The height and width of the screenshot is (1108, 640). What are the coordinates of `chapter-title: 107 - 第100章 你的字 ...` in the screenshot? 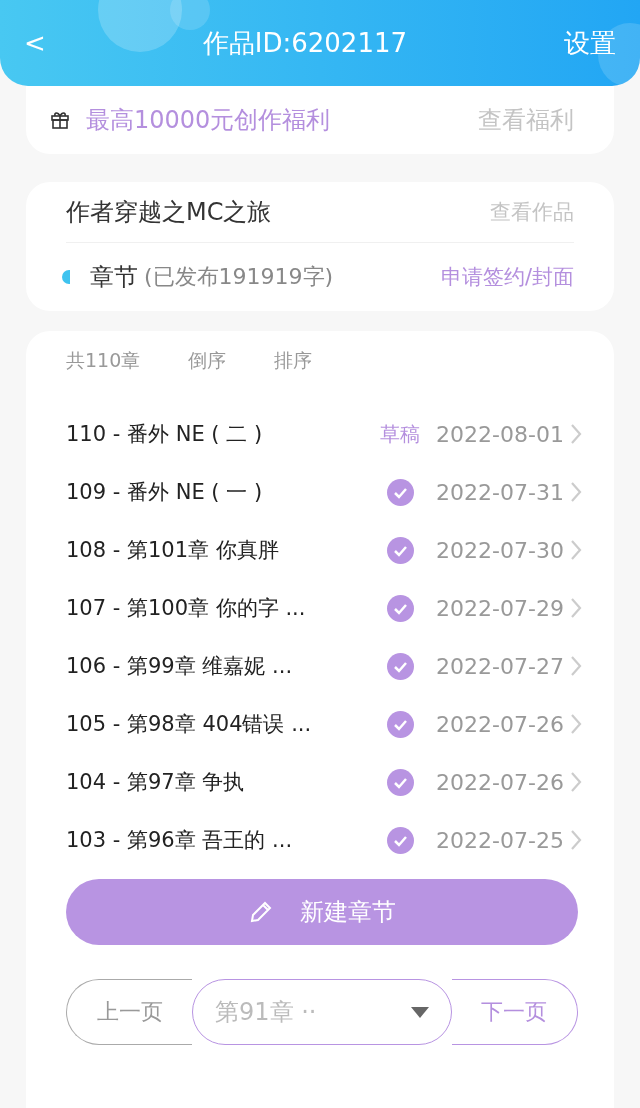 It's located at (218, 608).